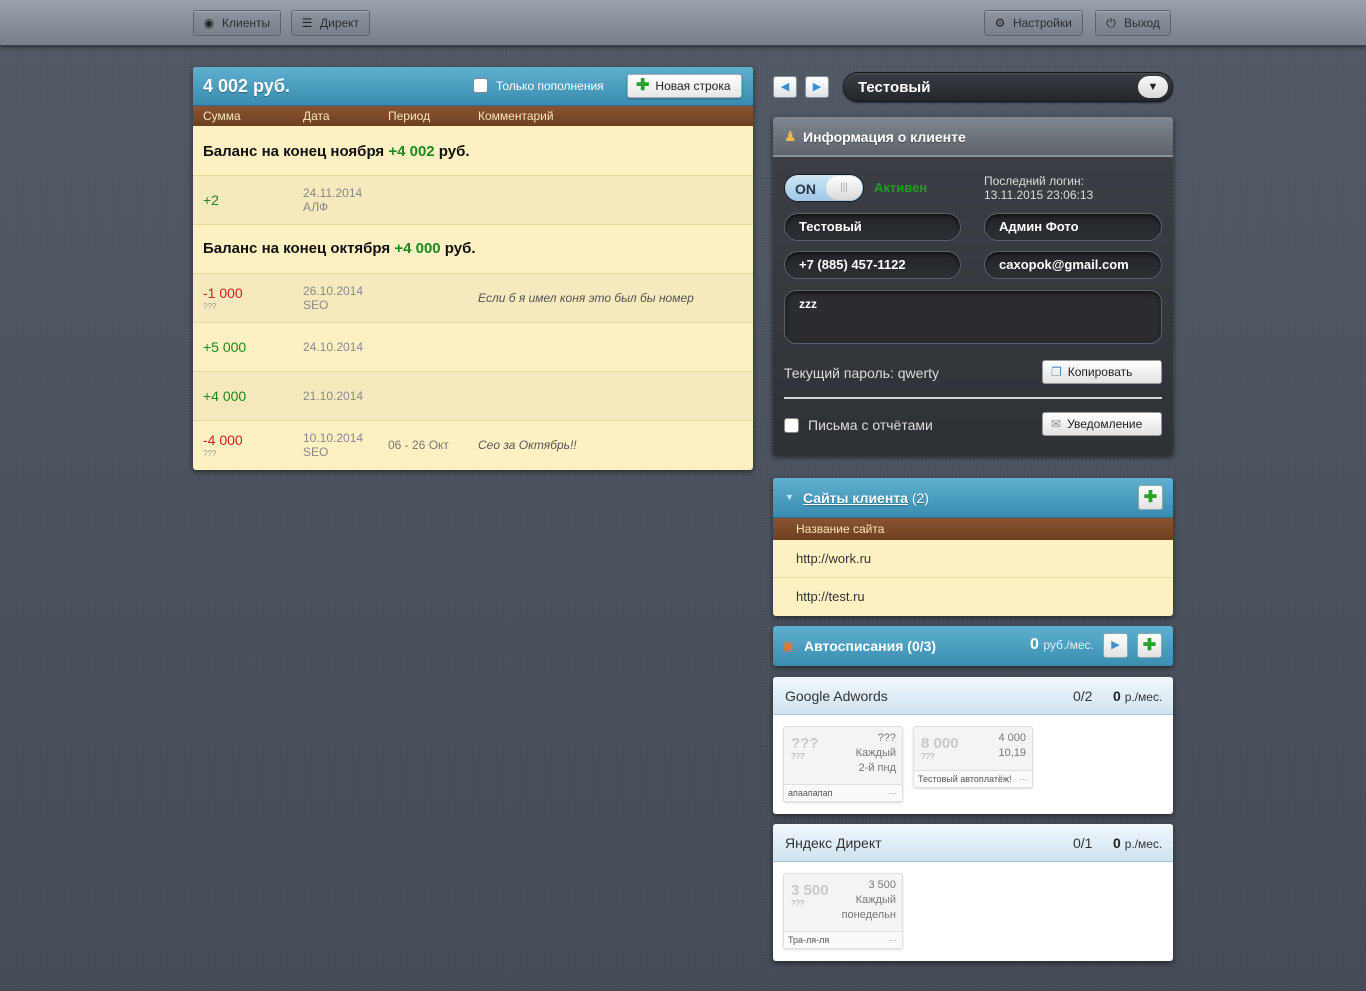 The width and height of the screenshot is (1366, 991). What do you see at coordinates (973, 398) in the screenshot?
I see `divider` at bounding box center [973, 398].